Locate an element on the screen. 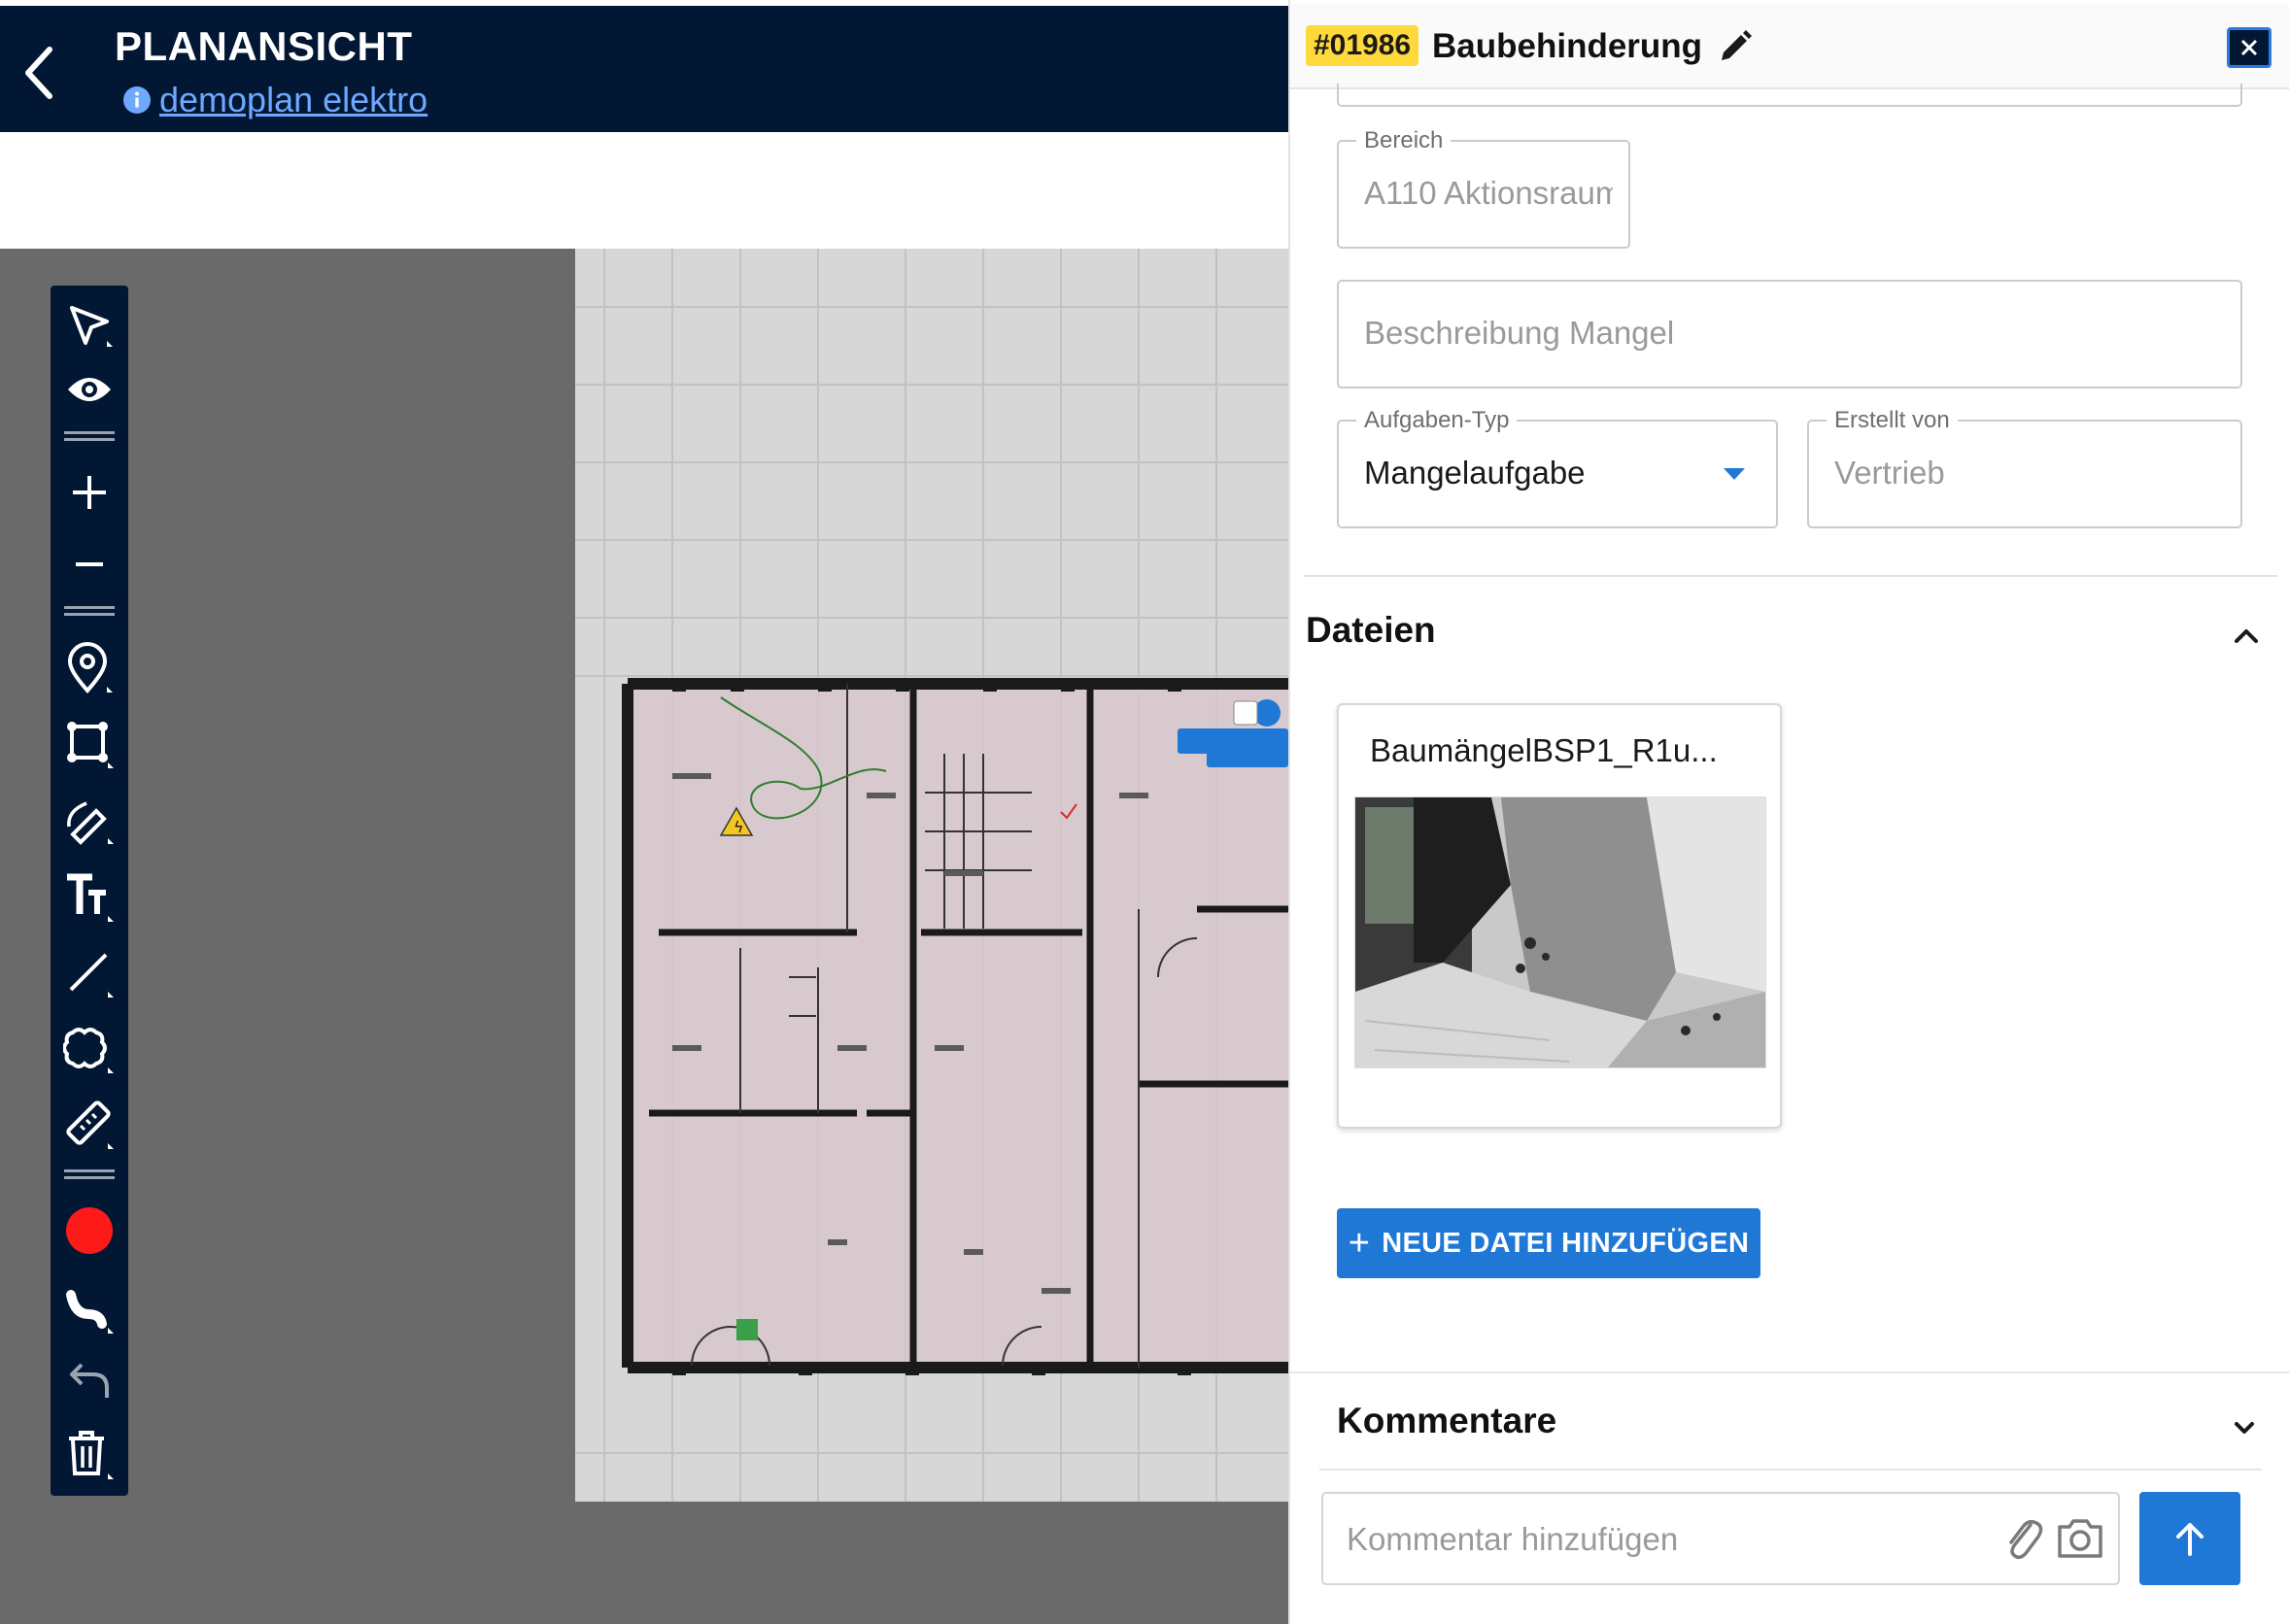  send-comment-button is located at coordinates (2189, 1538).